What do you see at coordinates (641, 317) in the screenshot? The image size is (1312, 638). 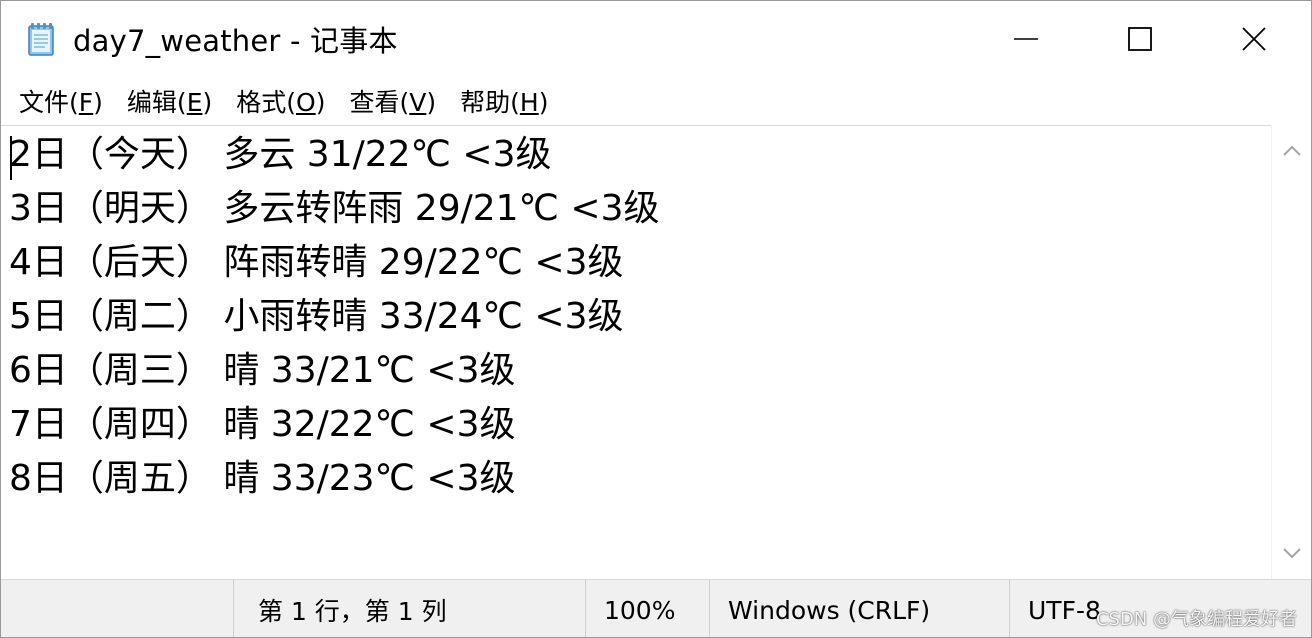 I see `text-line: 5日（周二） 小雨转晴 33/24℃ <3级` at bounding box center [641, 317].